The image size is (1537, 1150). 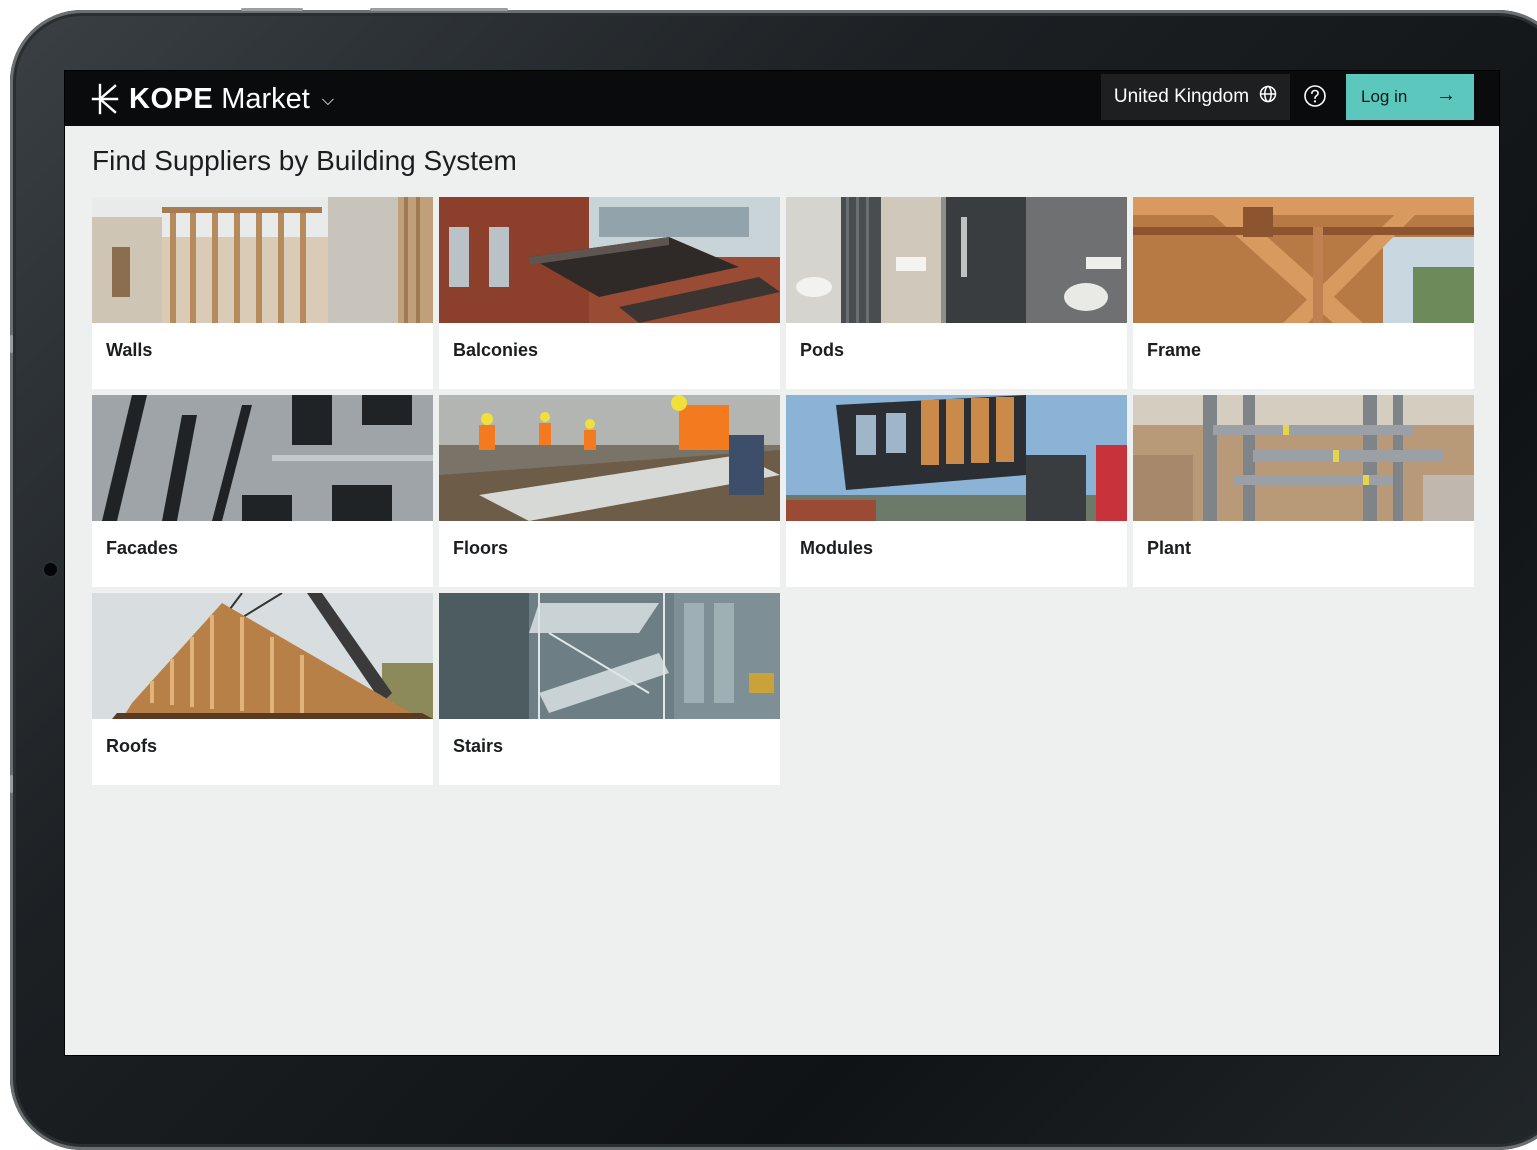 I want to click on login-label: Log in, so click(x=1384, y=96).